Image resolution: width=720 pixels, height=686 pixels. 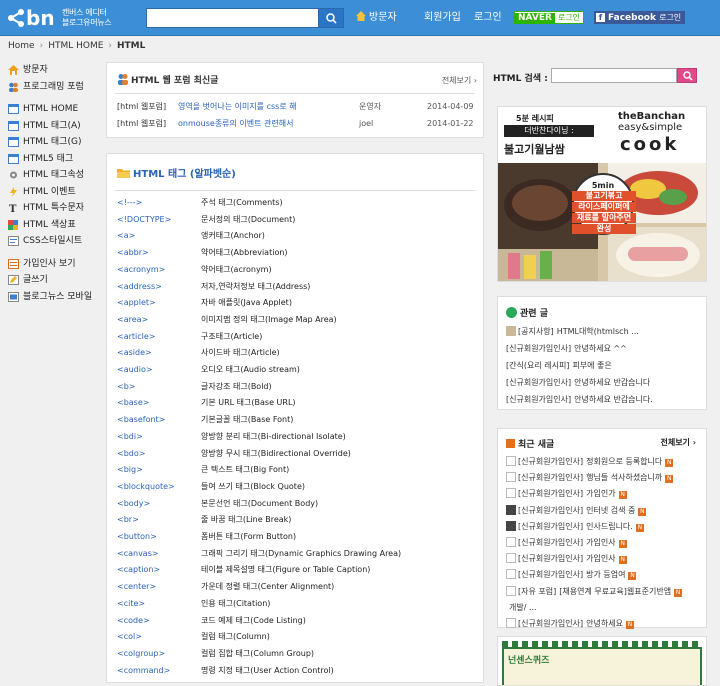 I want to click on tag-row: <address> 저자,연락처정보 태그(Address), so click(x=298, y=287).